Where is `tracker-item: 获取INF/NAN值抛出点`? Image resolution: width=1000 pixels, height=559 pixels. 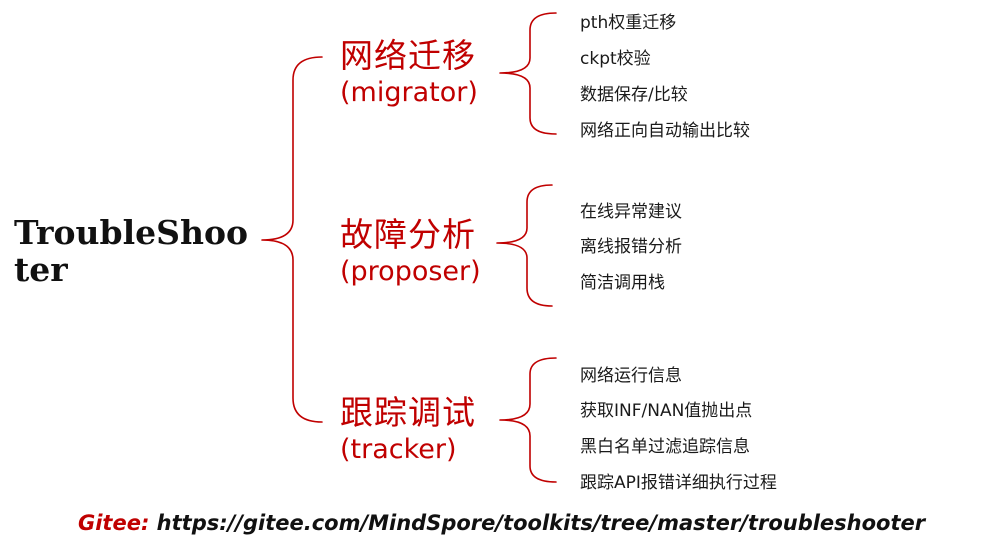
tracker-item: 获取INF/NAN值抛出点 is located at coordinates (666, 411).